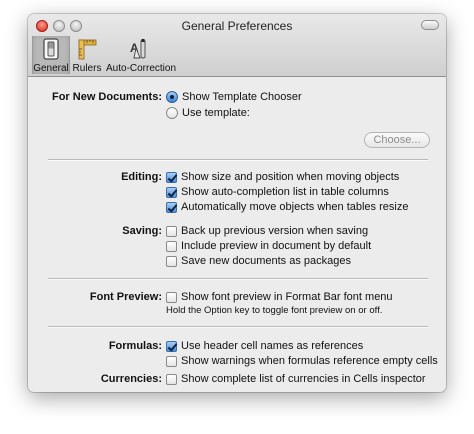 This screenshot has width=474, height=434. Describe the element at coordinates (141, 177) in the screenshot. I see `editing-label: Editing:` at that location.